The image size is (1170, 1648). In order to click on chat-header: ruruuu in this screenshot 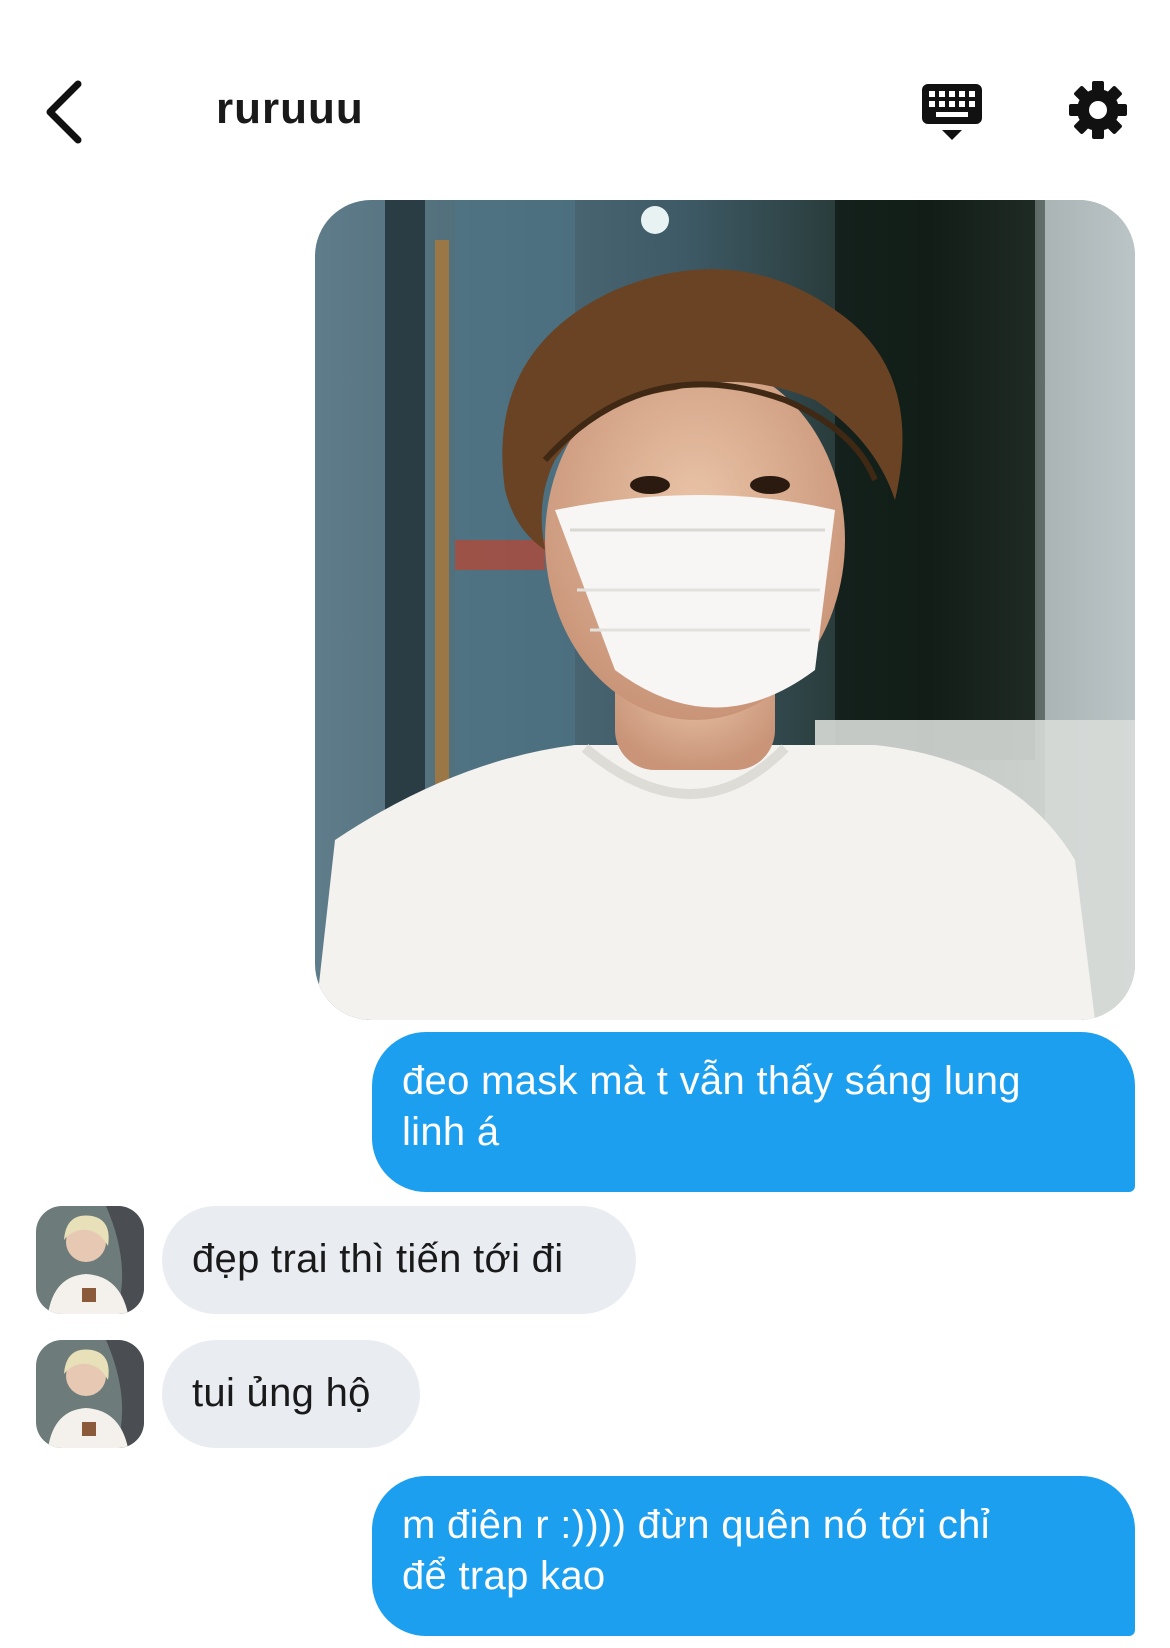, I will do `click(585, 95)`.